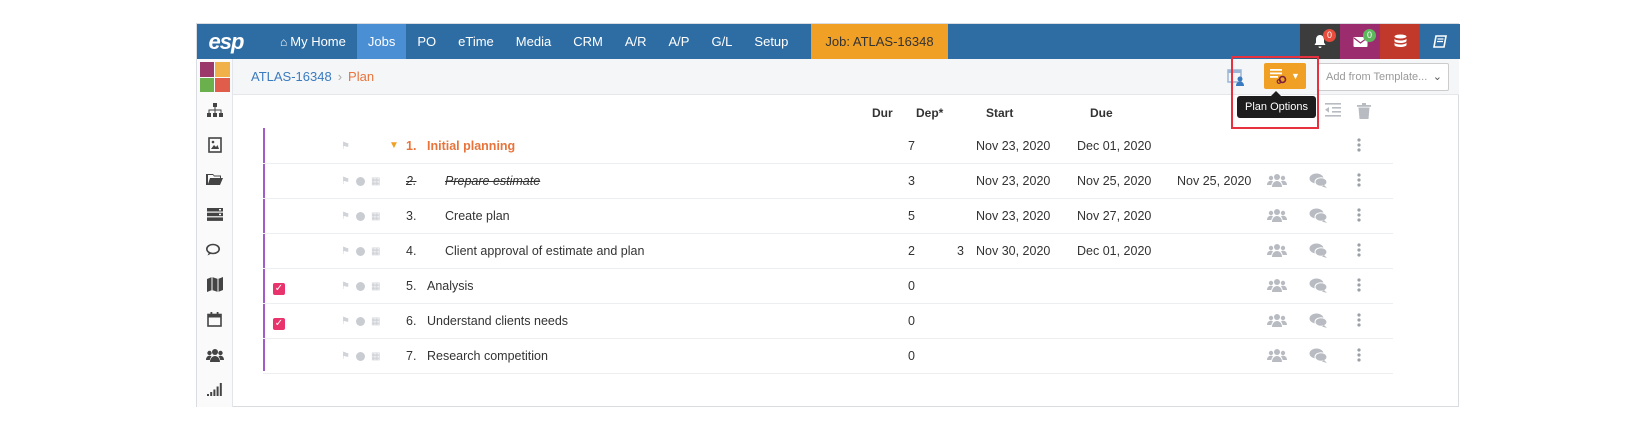  Describe the element at coordinates (905, 216) in the screenshot. I see `task-duration: 5` at that location.